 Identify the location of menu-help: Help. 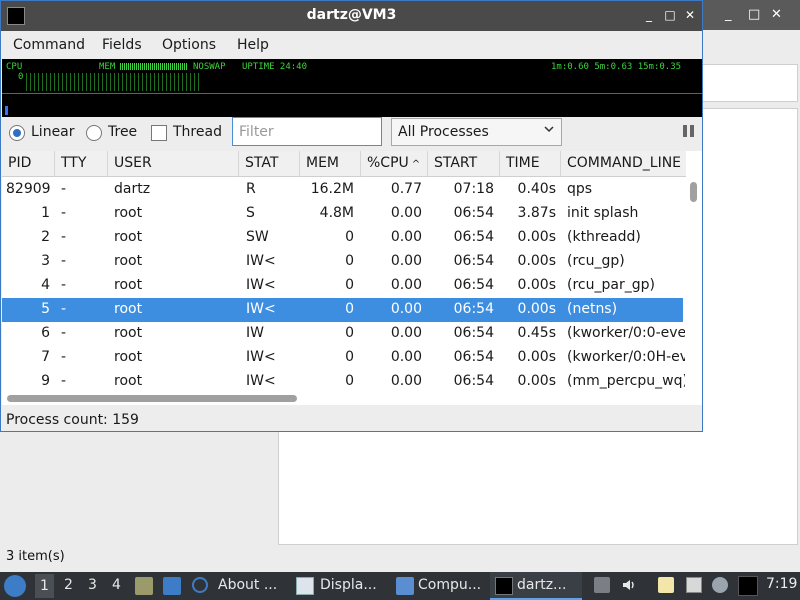
(253, 45).